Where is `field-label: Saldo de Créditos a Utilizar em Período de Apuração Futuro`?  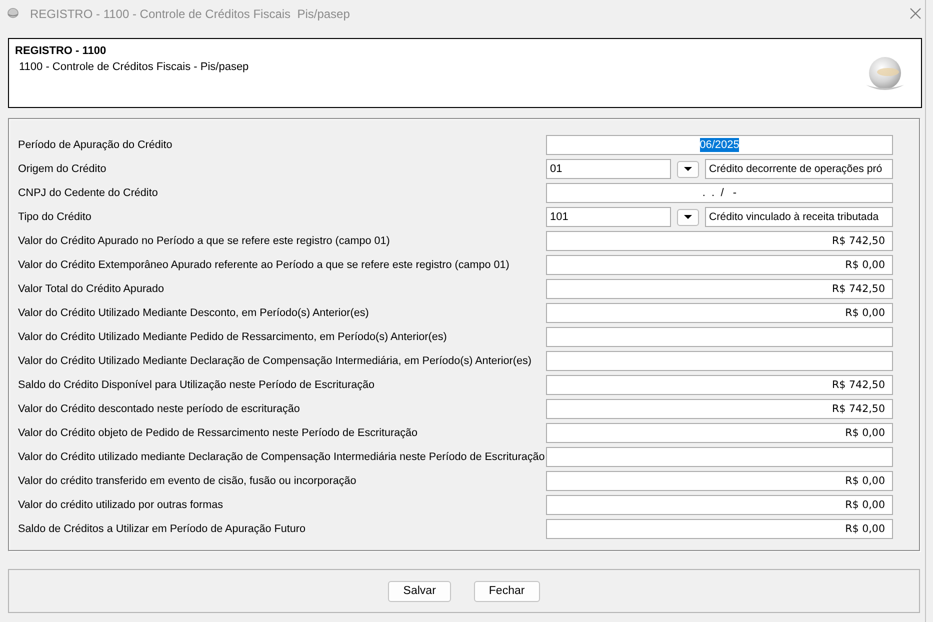
field-label: Saldo de Créditos a Utilizar em Período de Apuração Futuro is located at coordinates (162, 529).